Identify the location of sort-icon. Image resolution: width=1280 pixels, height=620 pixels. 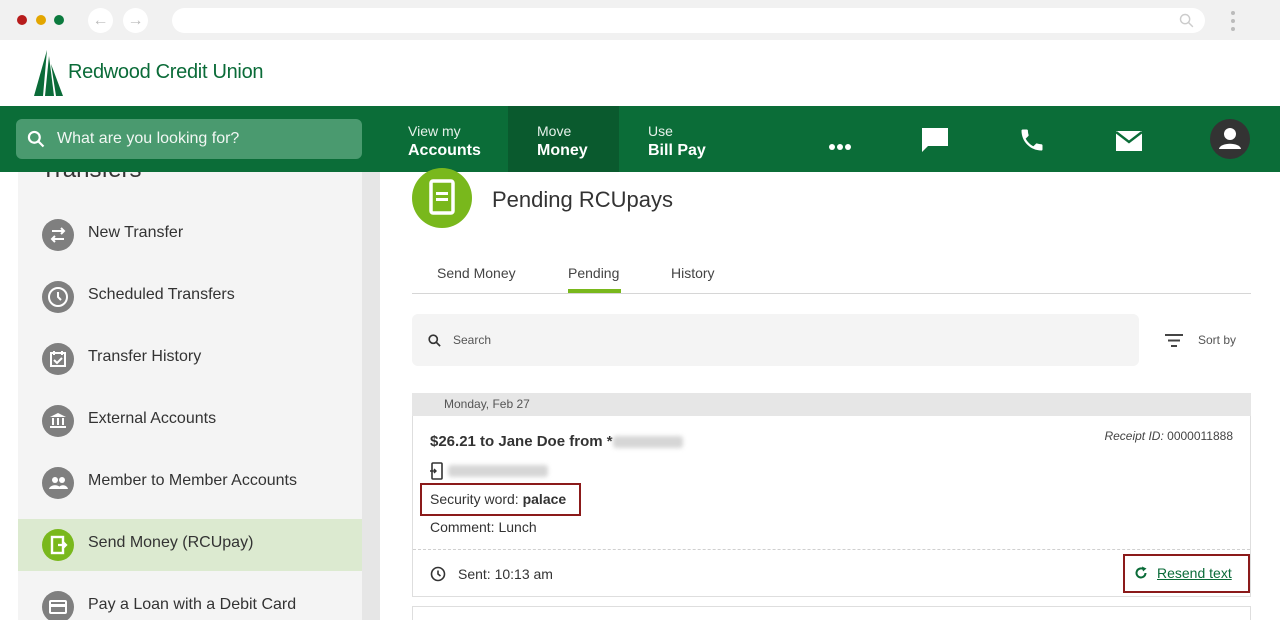
(1174, 340).